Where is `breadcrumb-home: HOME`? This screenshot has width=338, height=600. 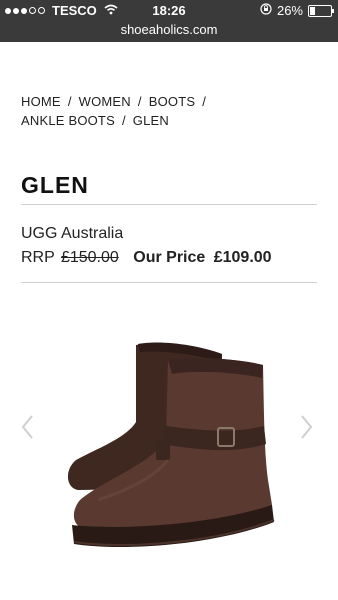 breadcrumb-home: HOME is located at coordinates (41, 101).